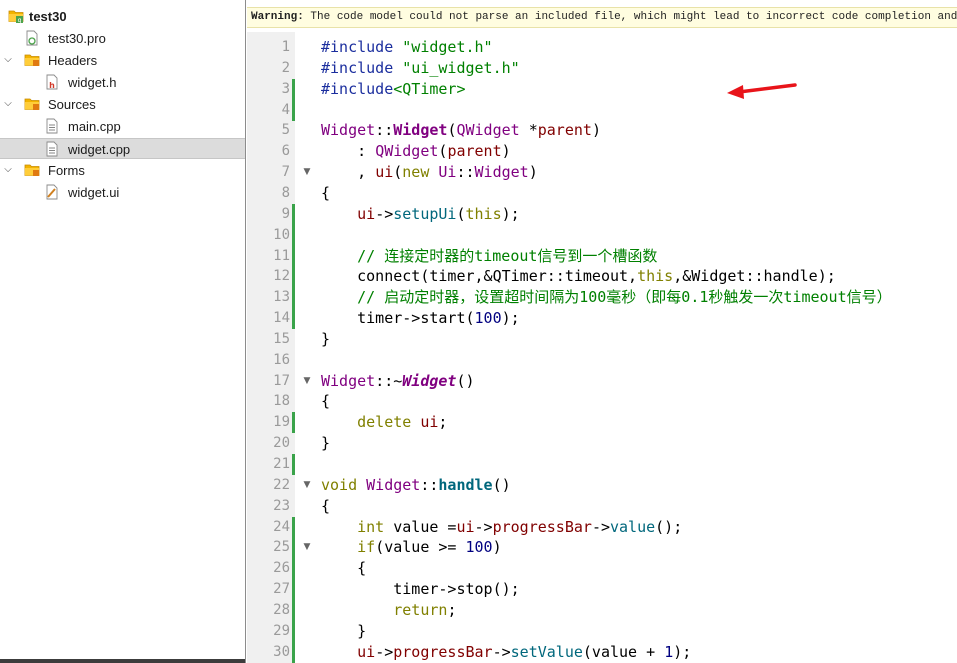  Describe the element at coordinates (285, 109) in the screenshot. I see `line-number: 4` at that location.